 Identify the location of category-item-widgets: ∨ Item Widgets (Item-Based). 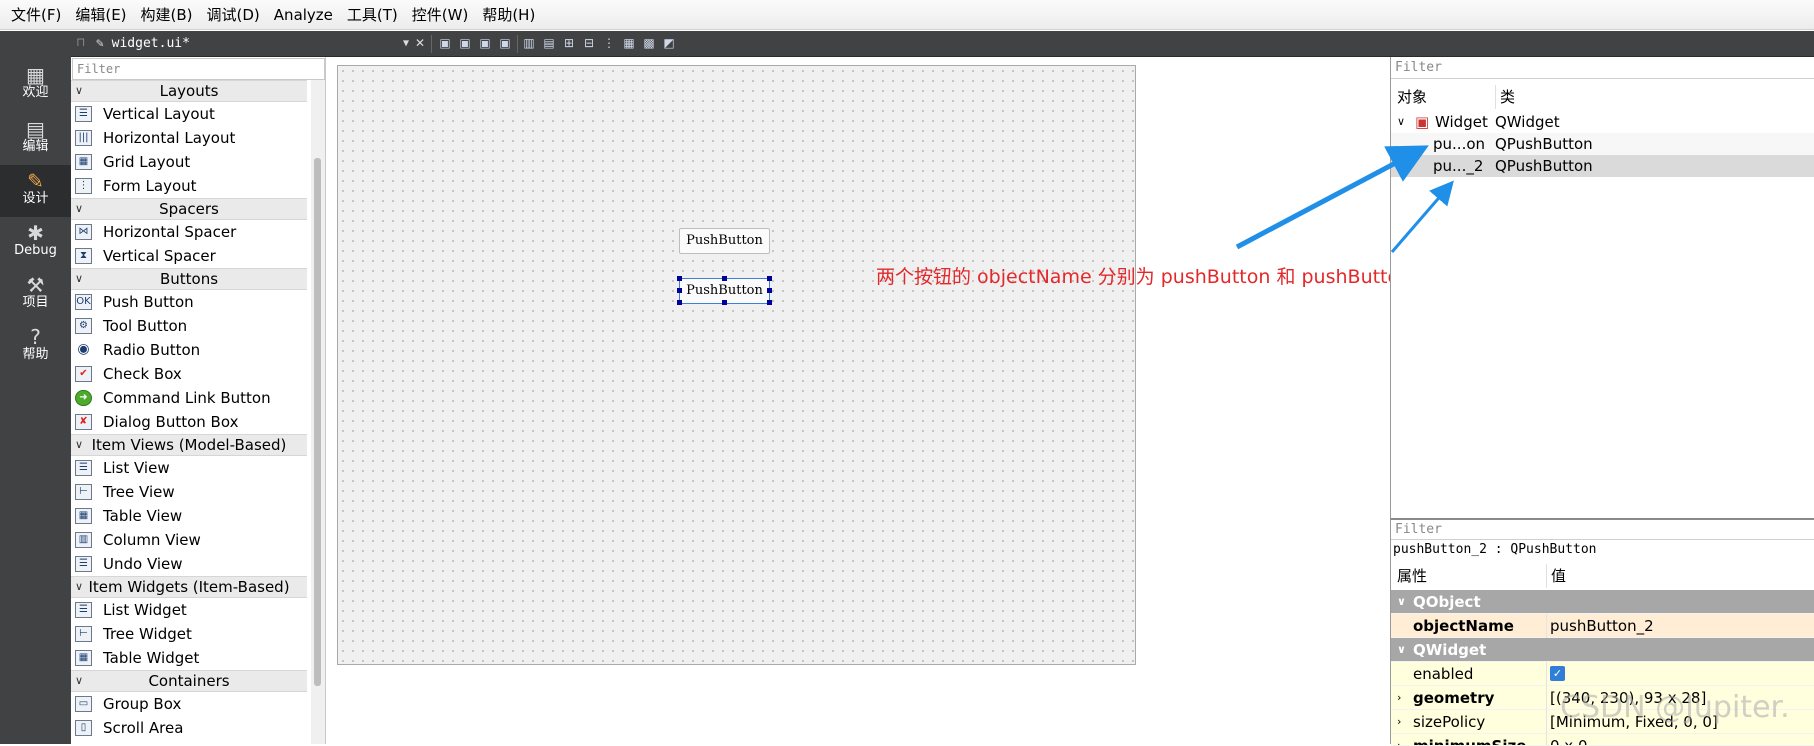
(189, 587).